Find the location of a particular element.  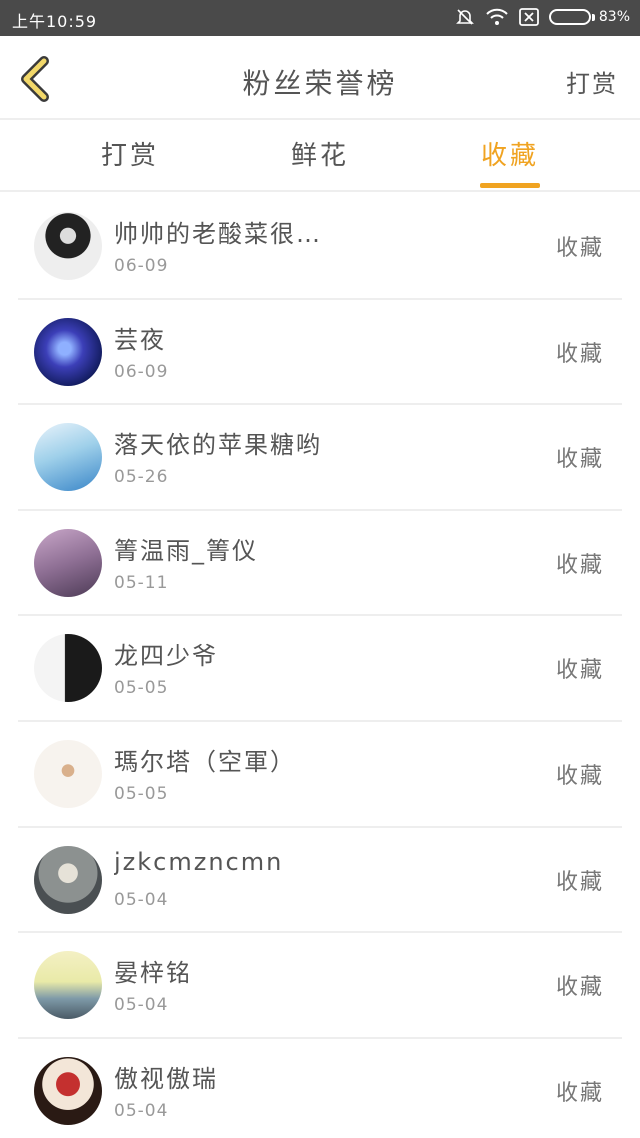

list-item: 落天依的苹果糖哟 05-26 收藏 is located at coordinates (320, 458).